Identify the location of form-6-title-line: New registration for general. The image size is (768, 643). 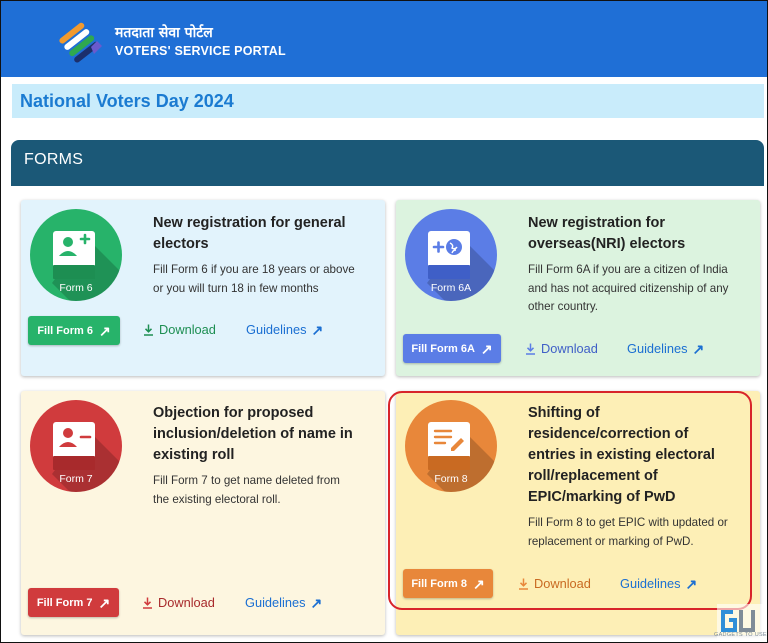
(249, 223).